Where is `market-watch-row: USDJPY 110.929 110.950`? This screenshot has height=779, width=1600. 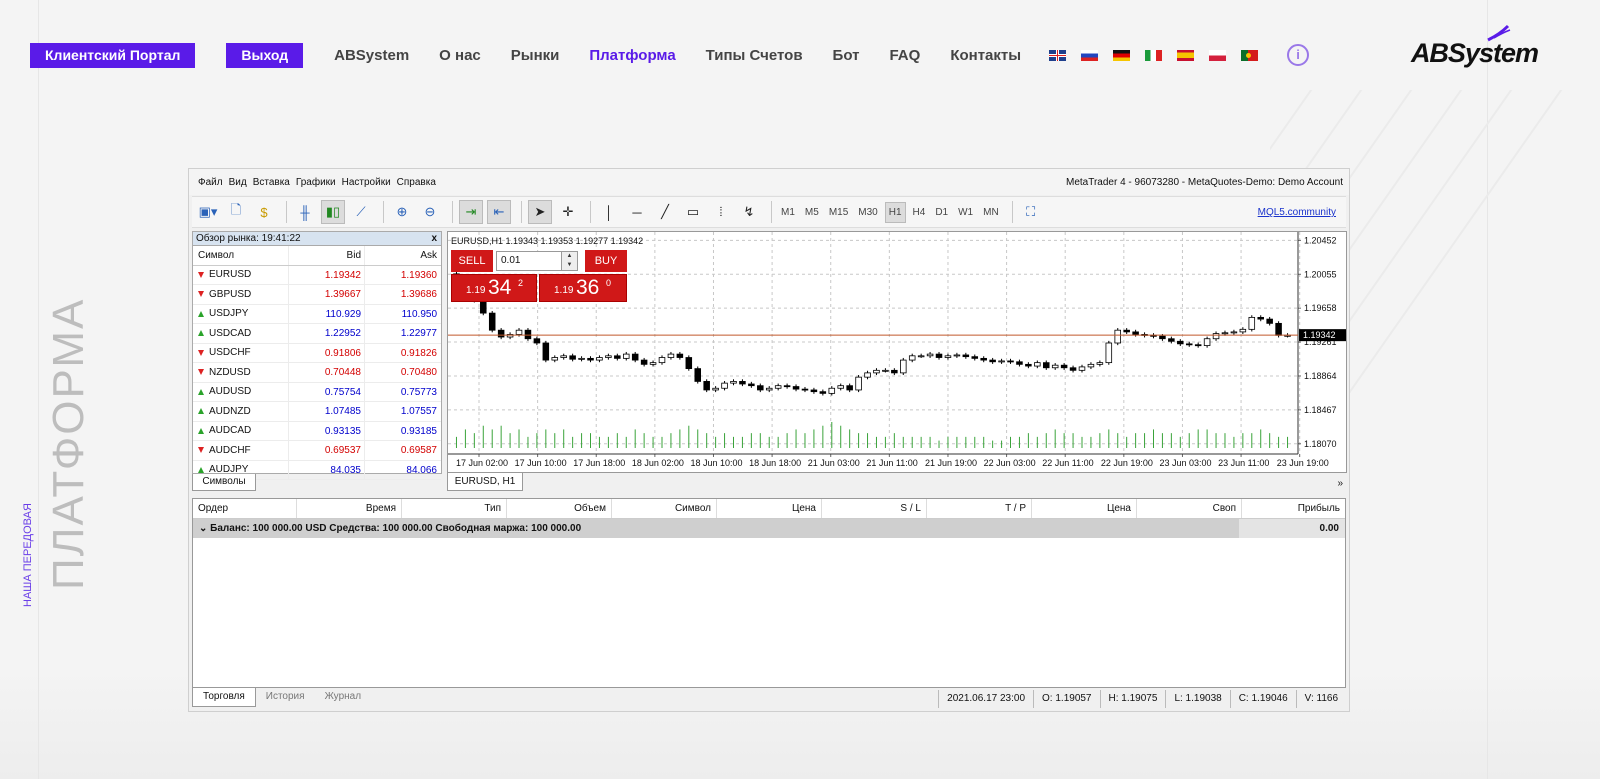 market-watch-row: USDJPY 110.929 110.950 is located at coordinates (317, 314).